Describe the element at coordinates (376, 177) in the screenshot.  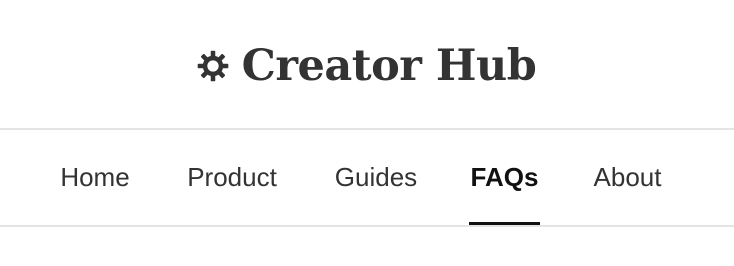
I see `nav-item-guides: Guides` at that location.